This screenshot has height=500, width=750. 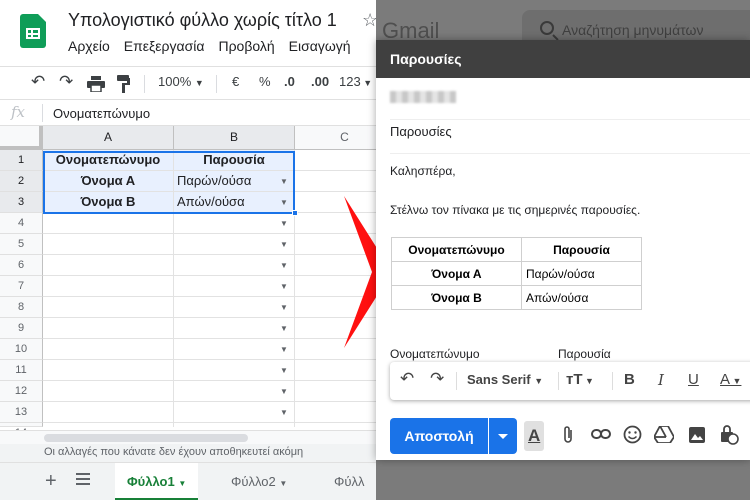 I want to click on scrollbar-thumb, so click(x=146, y=438).